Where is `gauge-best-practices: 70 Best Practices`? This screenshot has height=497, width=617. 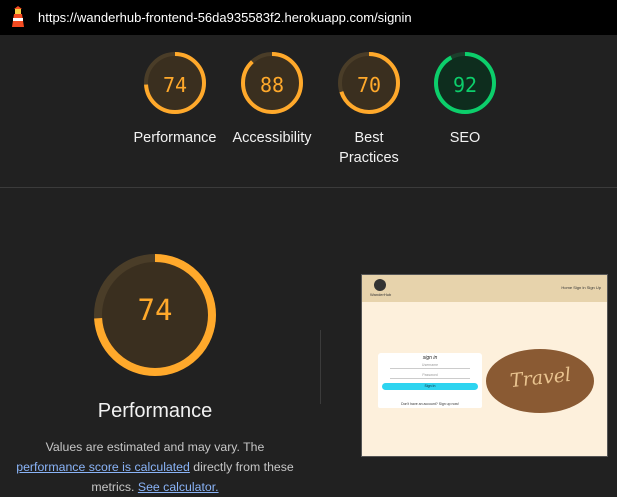 gauge-best-practices: 70 Best Practices is located at coordinates (369, 109).